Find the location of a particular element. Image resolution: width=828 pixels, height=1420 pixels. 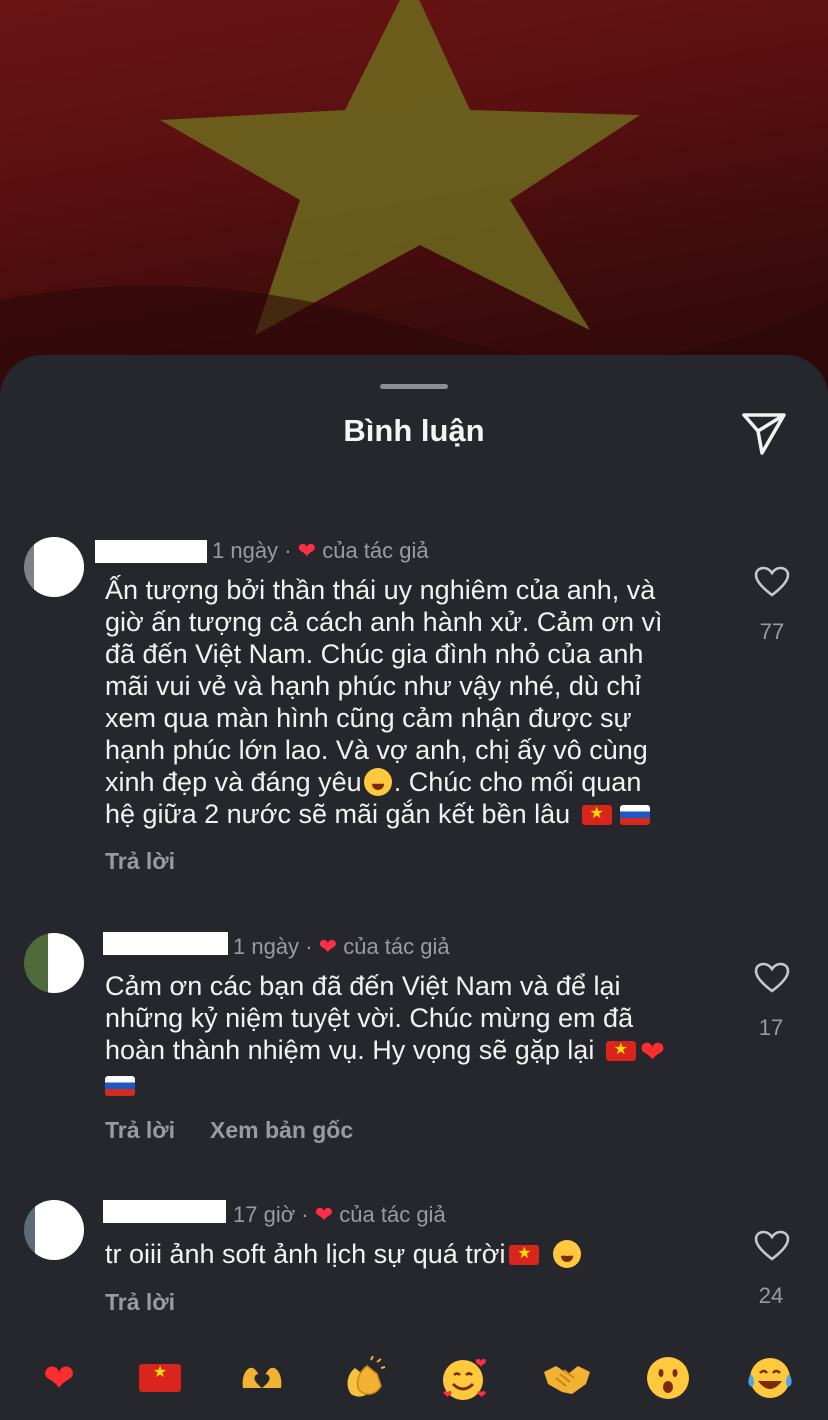

red-heart-reaction-icon: ❤ is located at coordinates (59, 1378).